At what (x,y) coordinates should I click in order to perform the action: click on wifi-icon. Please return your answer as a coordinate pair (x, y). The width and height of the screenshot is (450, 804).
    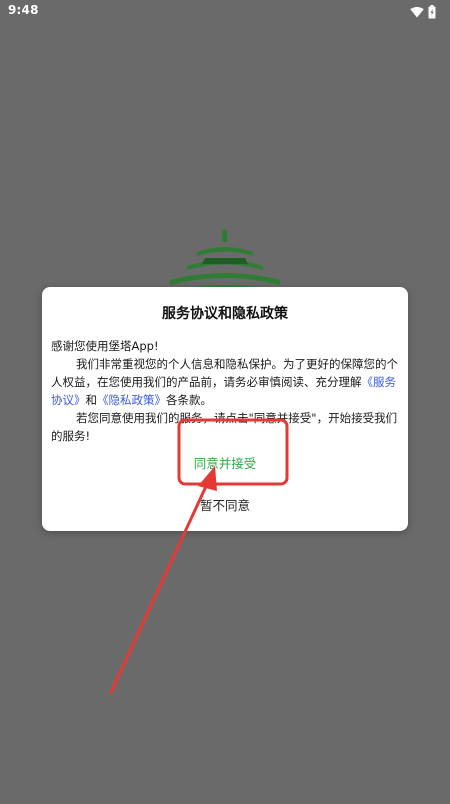
    Looking at the image, I should click on (417, 12).